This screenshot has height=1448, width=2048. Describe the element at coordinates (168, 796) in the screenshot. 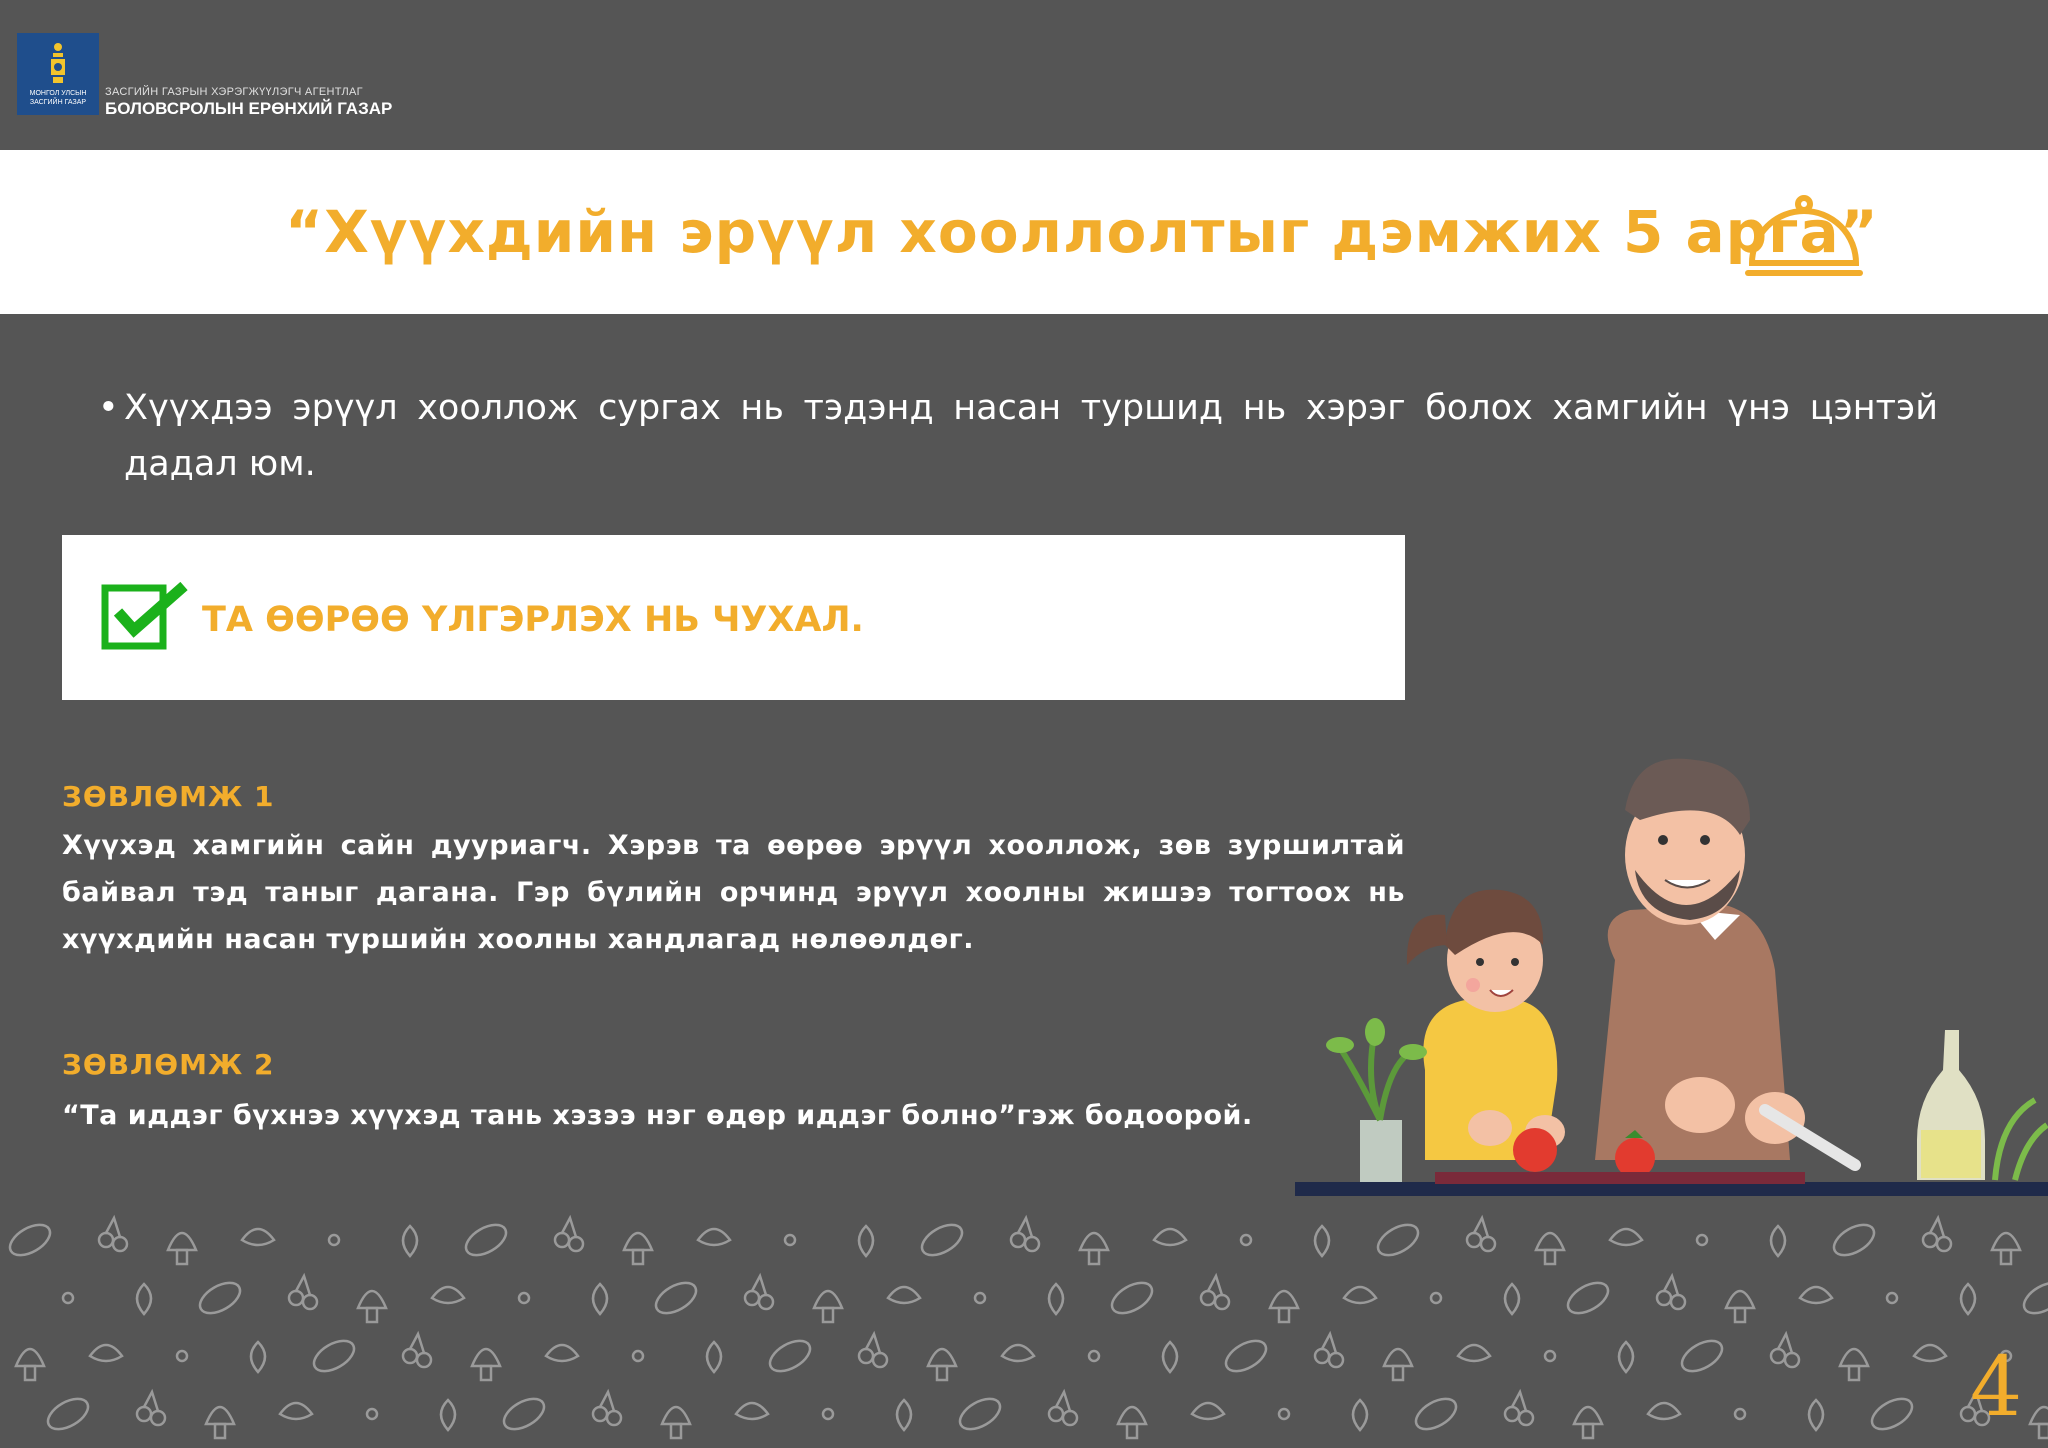

I see `tip-1-heading: ЗӨВЛӨМЖ 1` at that location.